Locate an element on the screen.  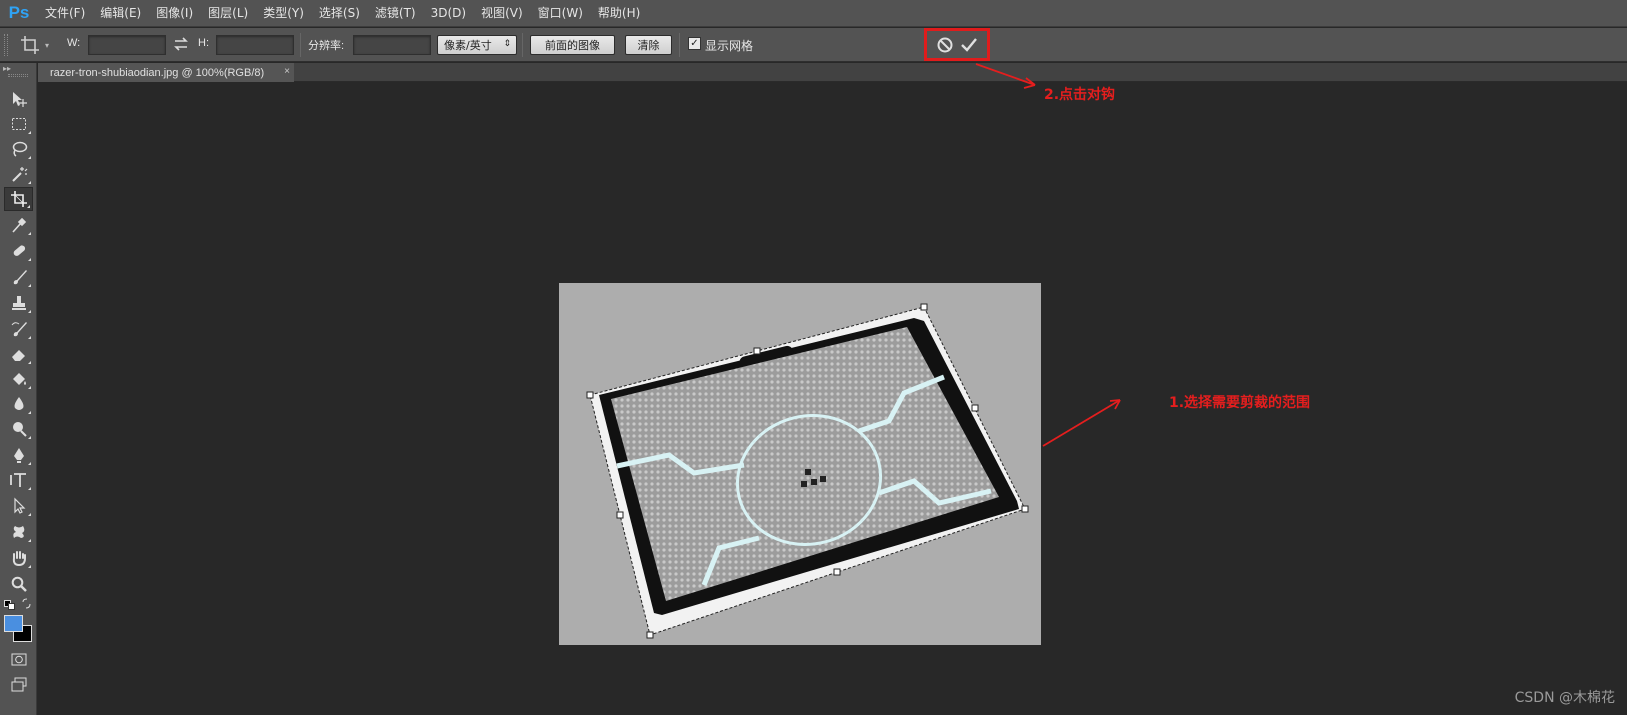
menu-view: 视图(V) is located at coordinates (502, 13).